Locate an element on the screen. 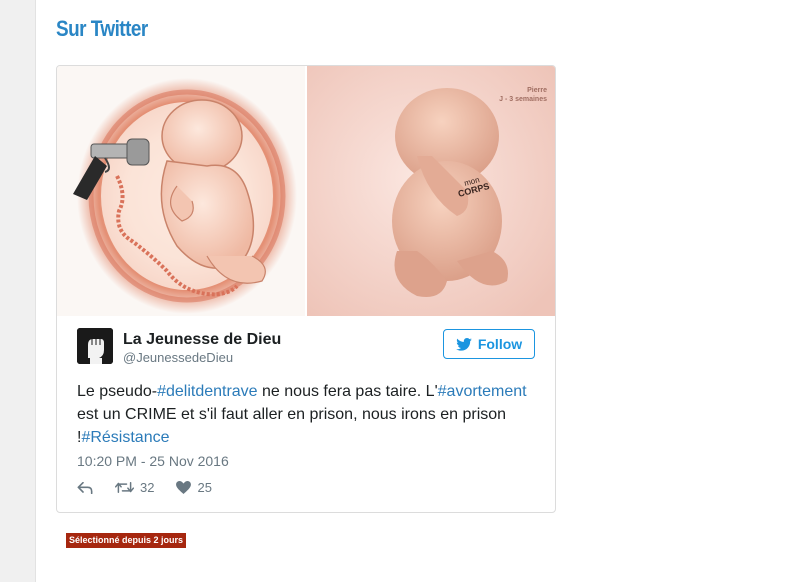  fetus-illustration-image is located at coordinates (181, 191).